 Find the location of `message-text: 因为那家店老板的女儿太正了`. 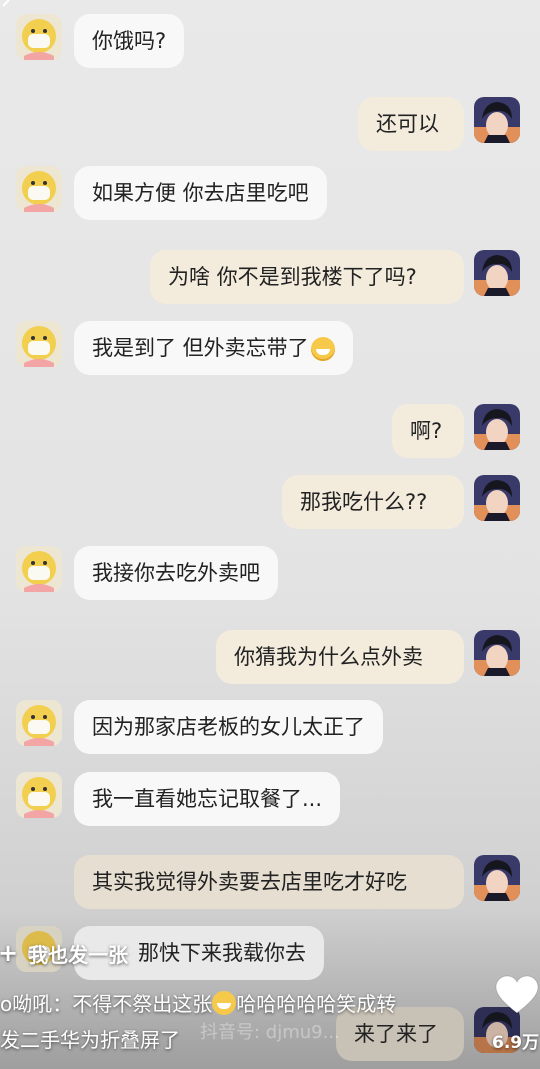

message-text: 因为那家店老板的女儿太正了 is located at coordinates (228, 727).